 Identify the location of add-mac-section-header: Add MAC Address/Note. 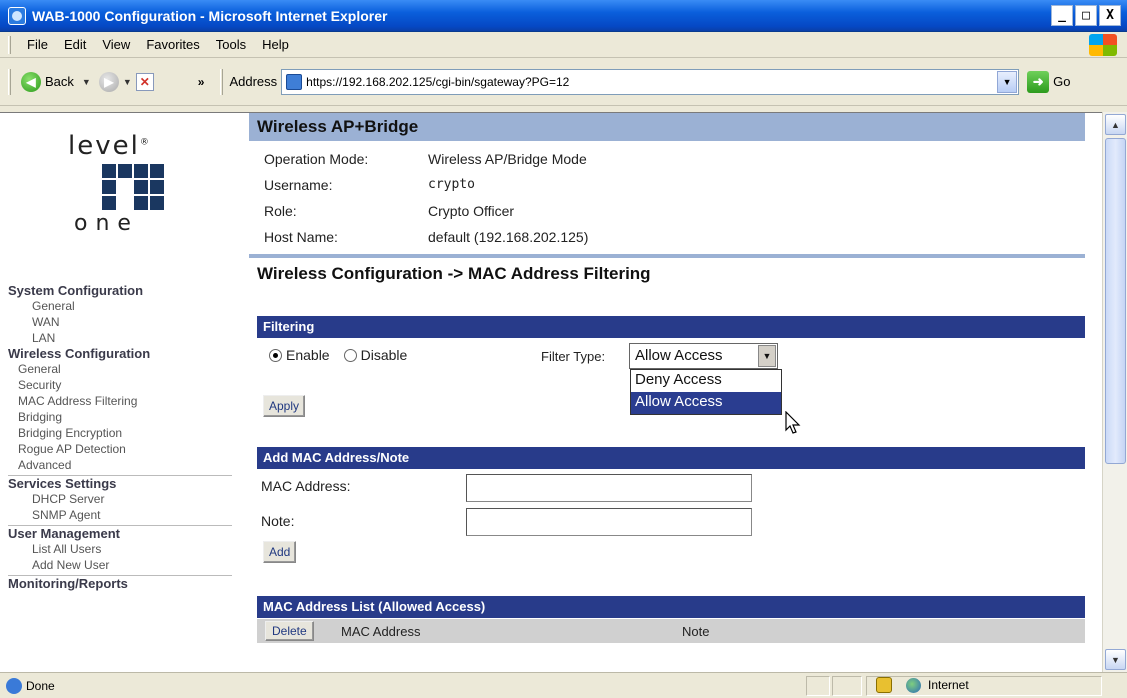
(671, 458).